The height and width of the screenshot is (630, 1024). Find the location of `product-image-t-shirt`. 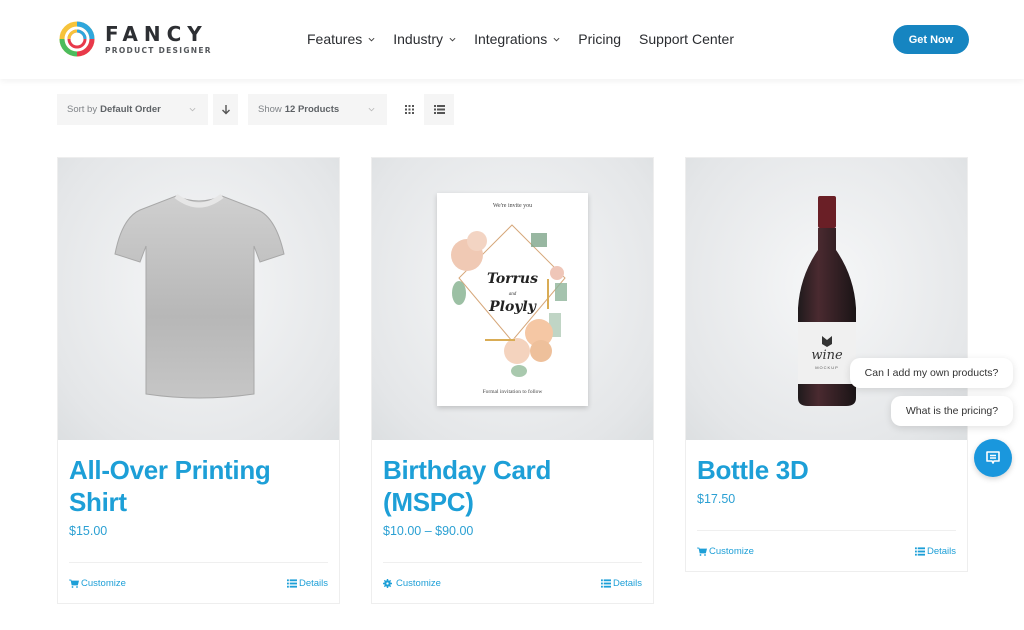

product-image-t-shirt is located at coordinates (198, 299).